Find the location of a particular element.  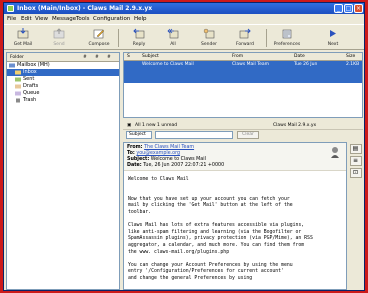

status-summary-bar: ▣ All 1 new 1 unread Claws Mail 2.9.x.yx is located at coordinates (243, 125).